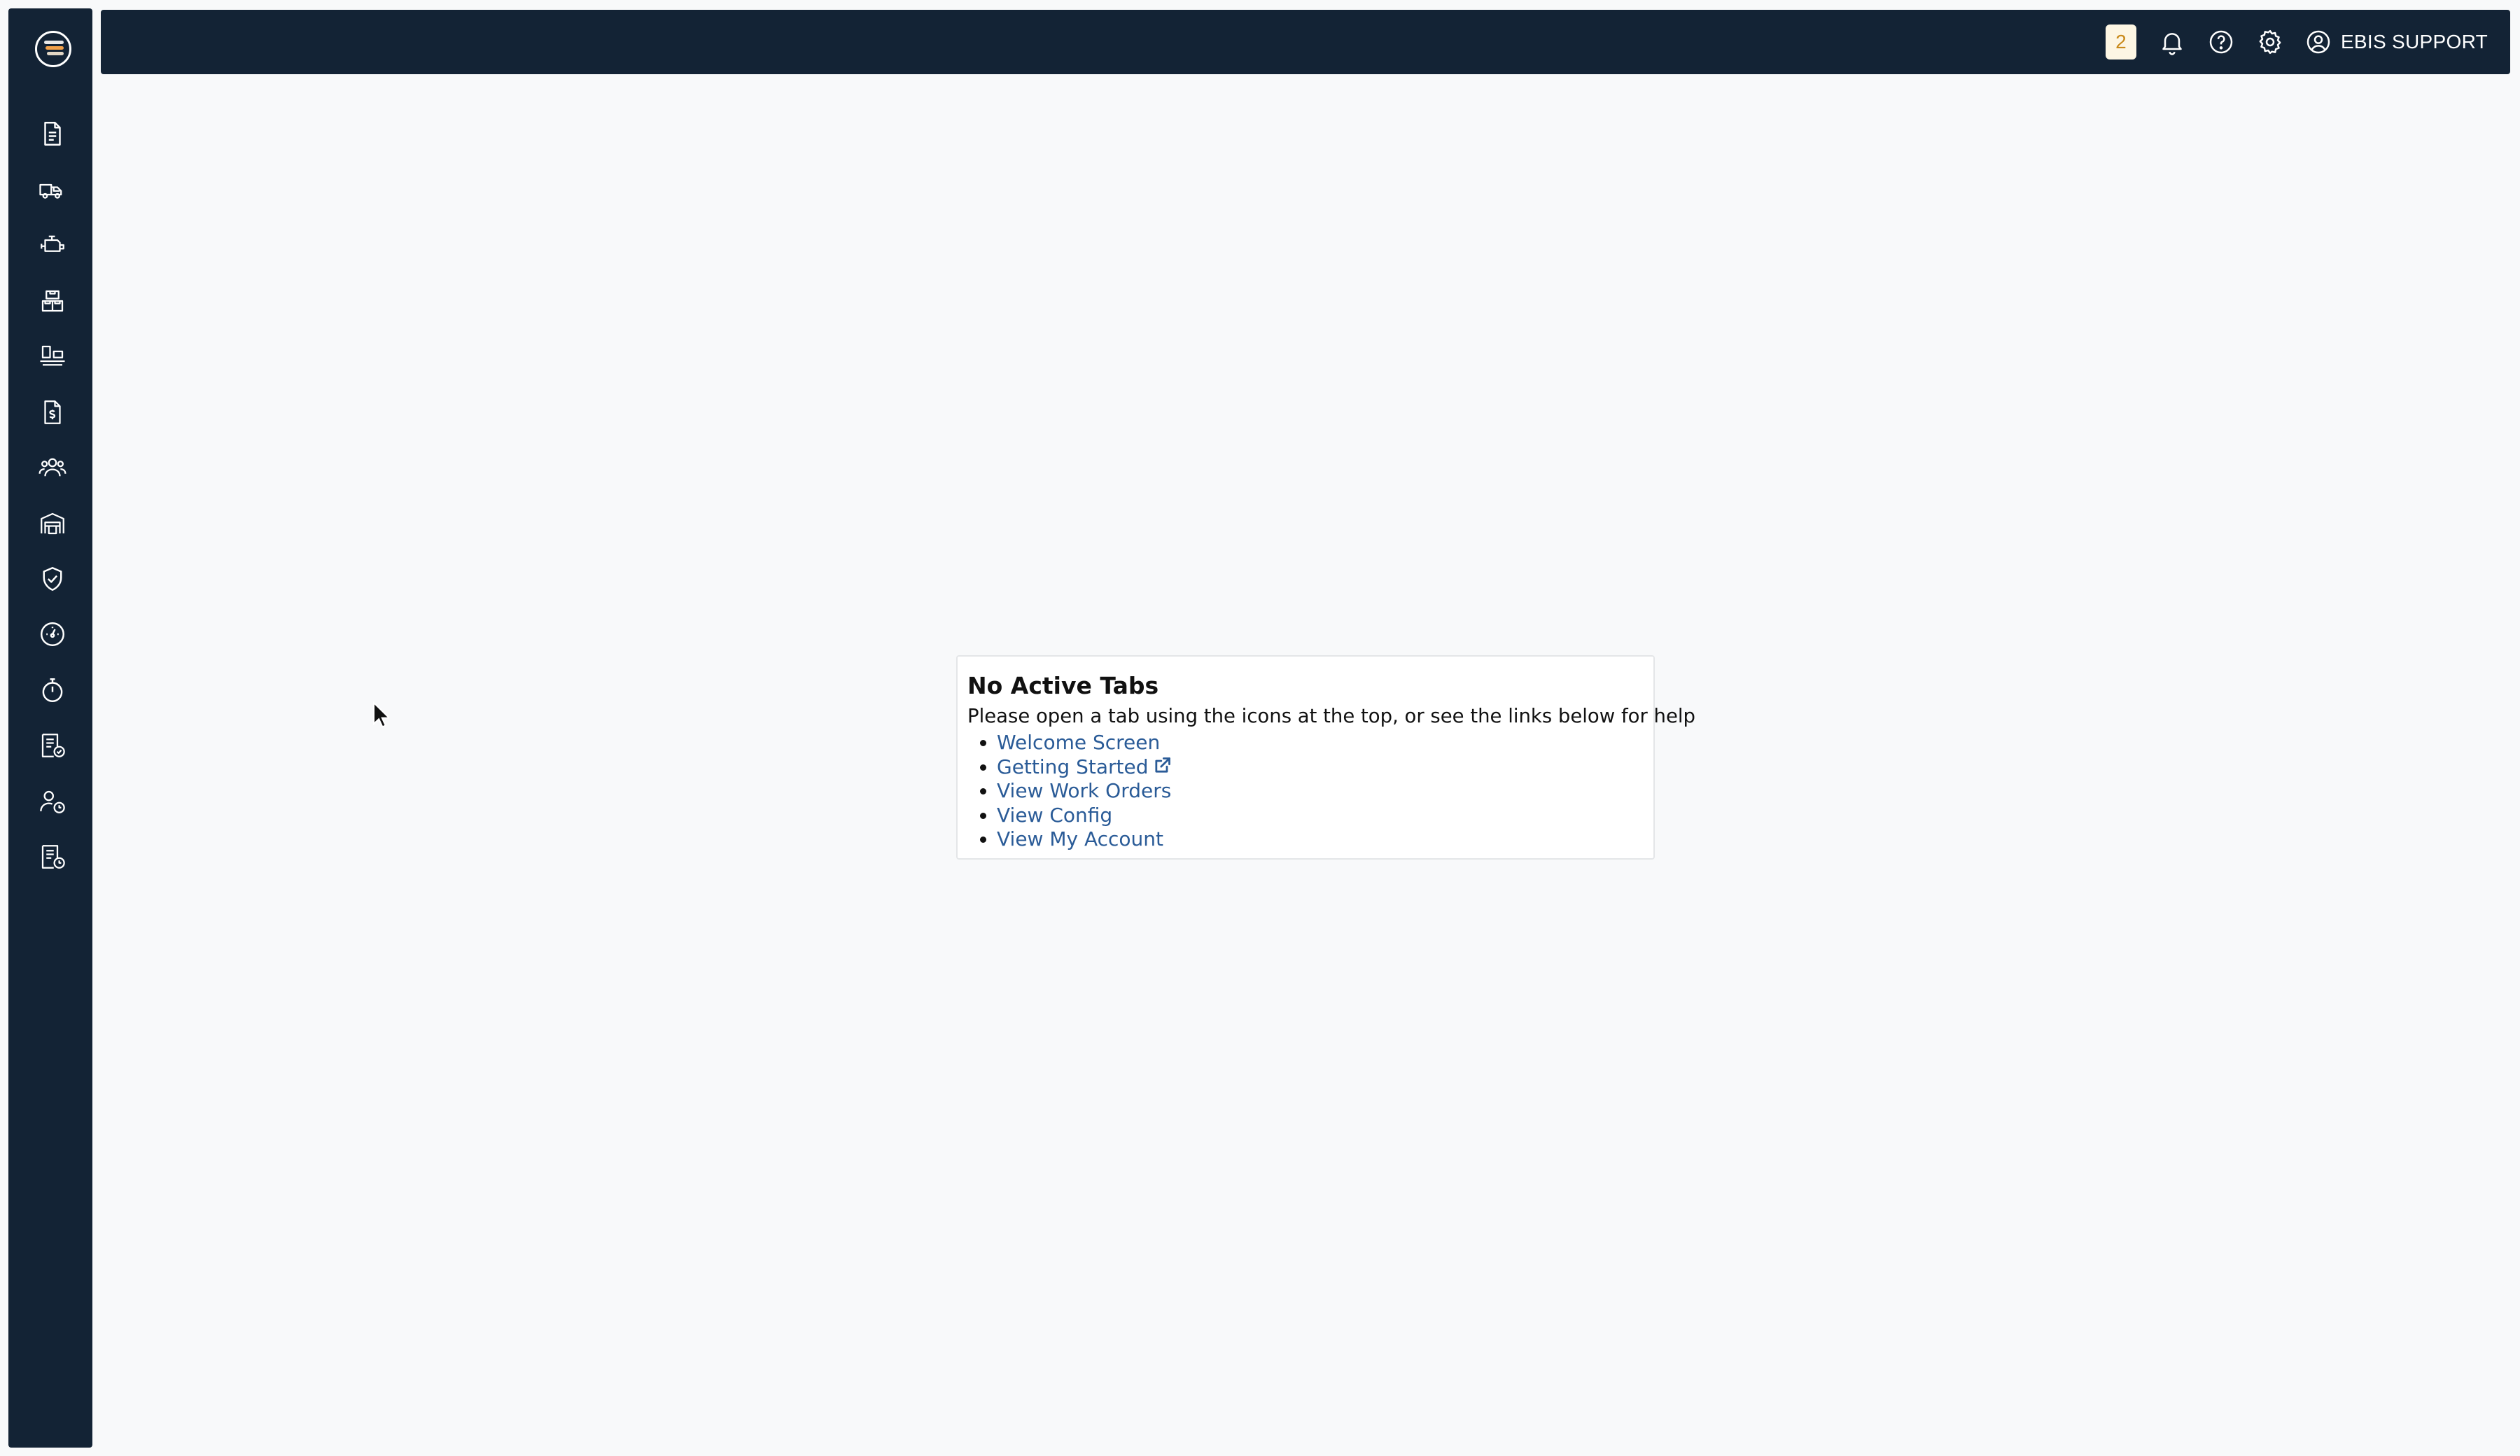 This screenshot has height=1456, width=2520. I want to click on sidebar-item-users, so click(52, 467).